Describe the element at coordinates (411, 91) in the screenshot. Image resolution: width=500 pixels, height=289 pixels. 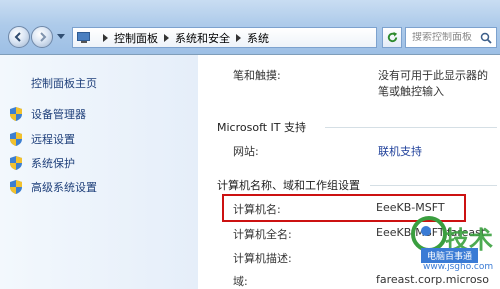
I see `pen-touch-value-line2: 笔或触控输入` at that location.